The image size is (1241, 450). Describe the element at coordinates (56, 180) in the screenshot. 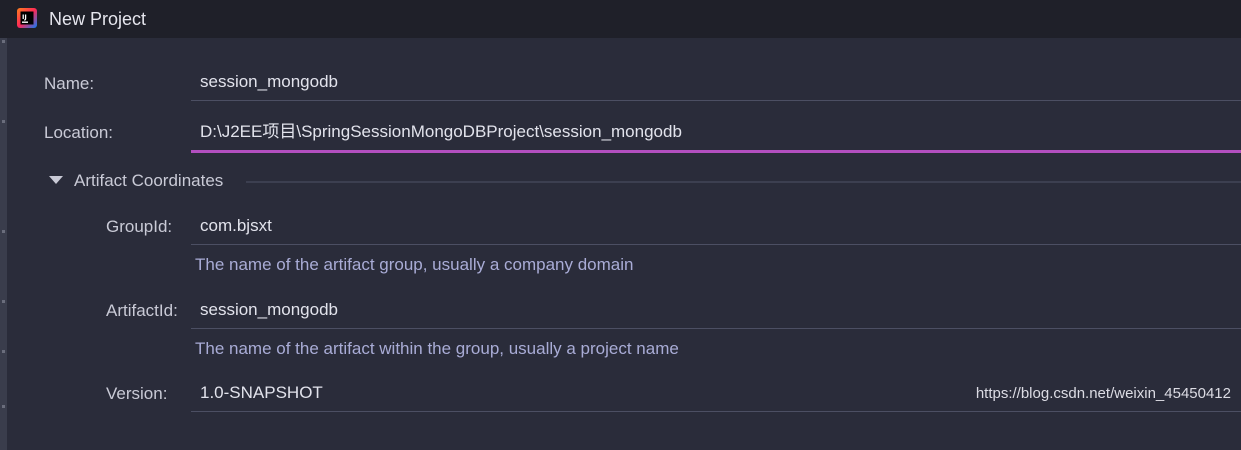

I see `expand-triangle-icon` at that location.